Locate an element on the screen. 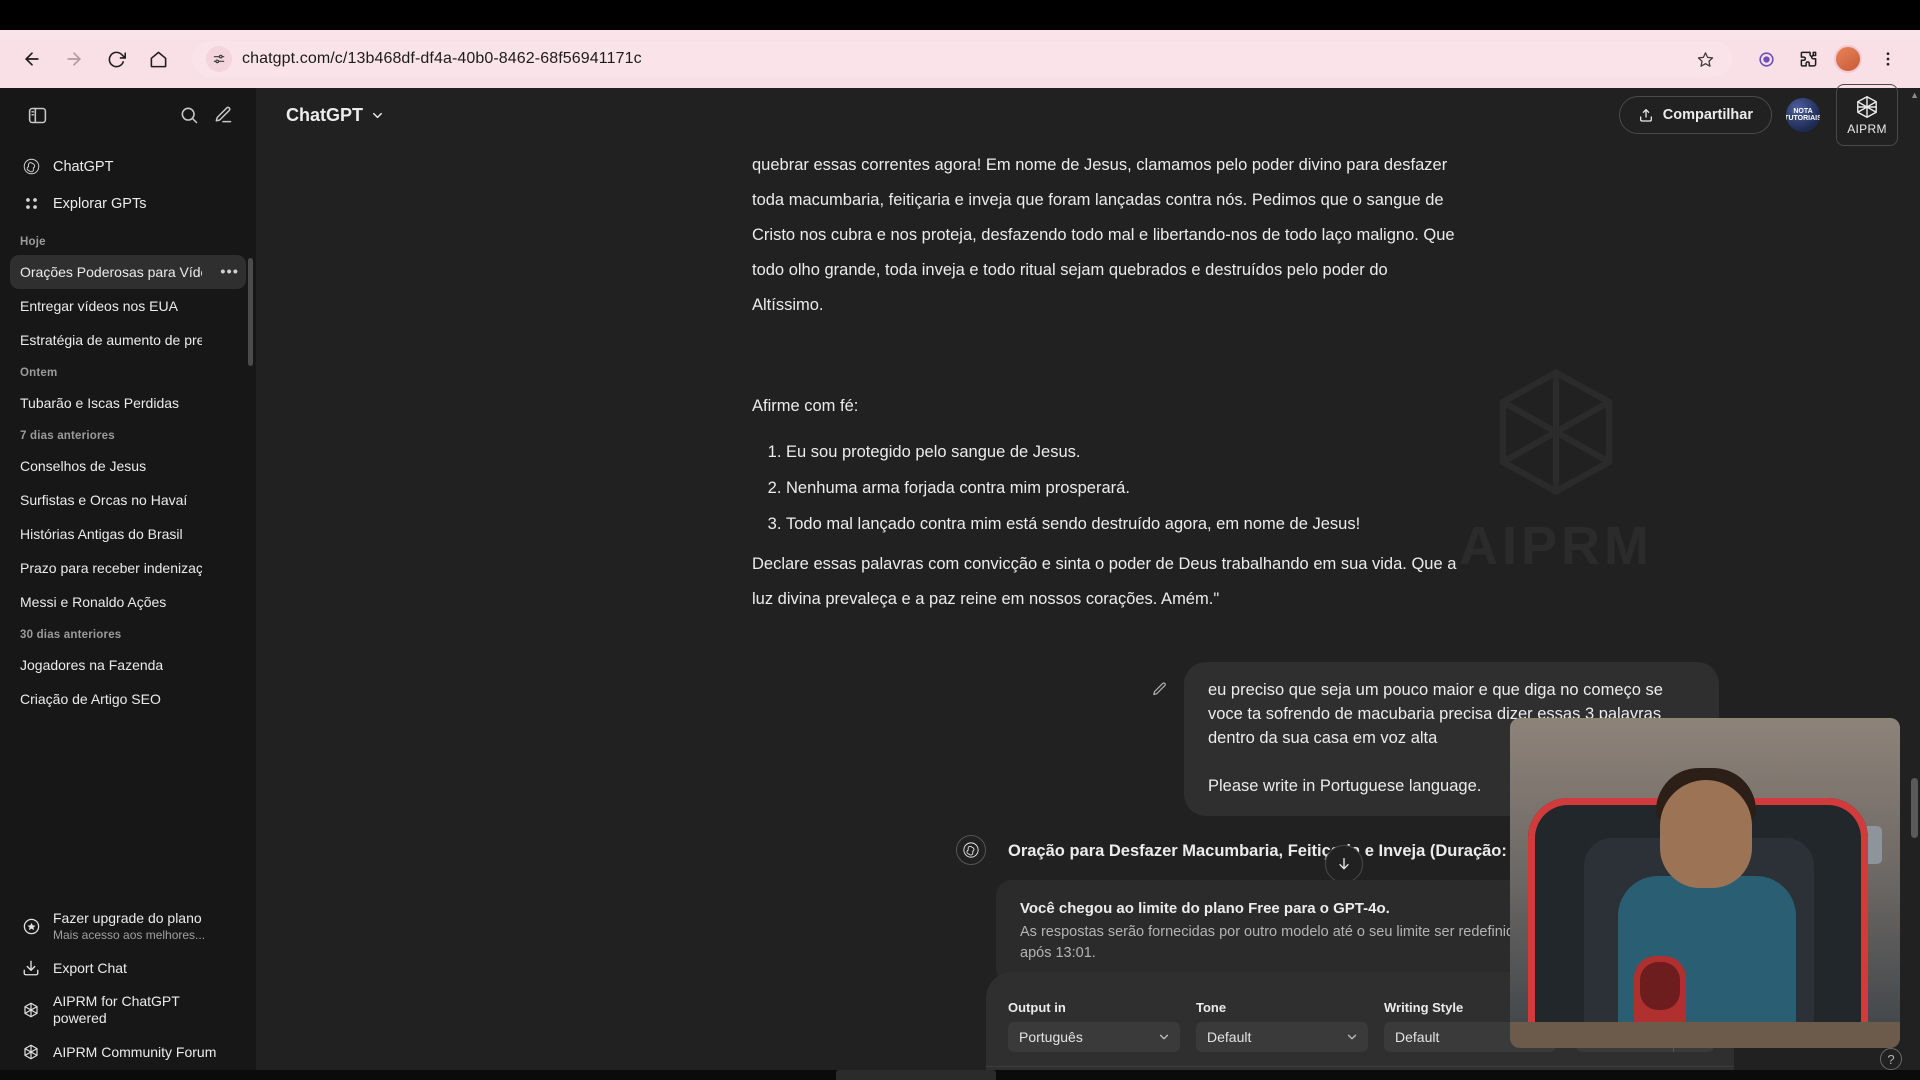 Image resolution: width=1920 pixels, height=1080 pixels. kebab-menu-icon is located at coordinates (1888, 59).